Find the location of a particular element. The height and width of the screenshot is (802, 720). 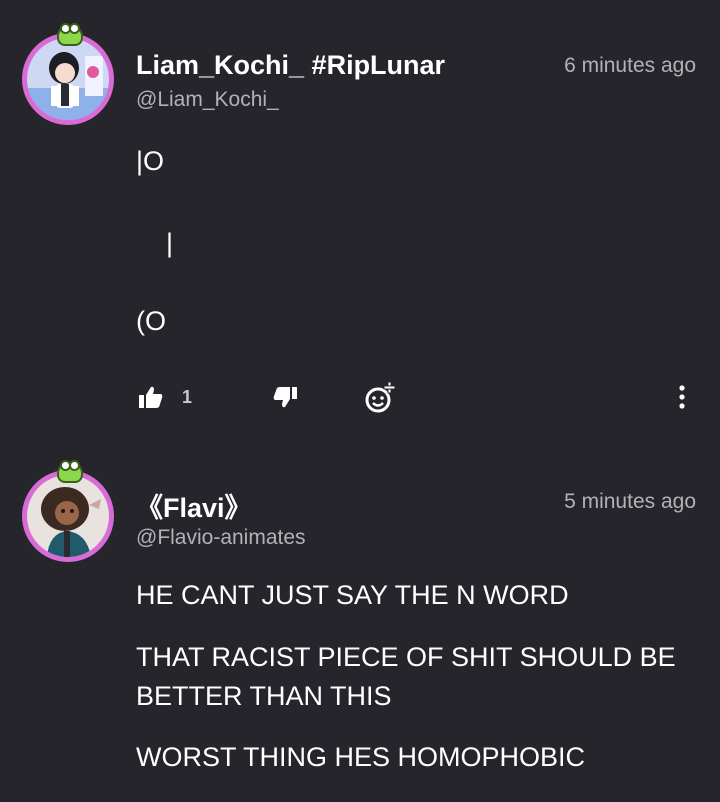

add-reaction-button is located at coordinates (380, 398).